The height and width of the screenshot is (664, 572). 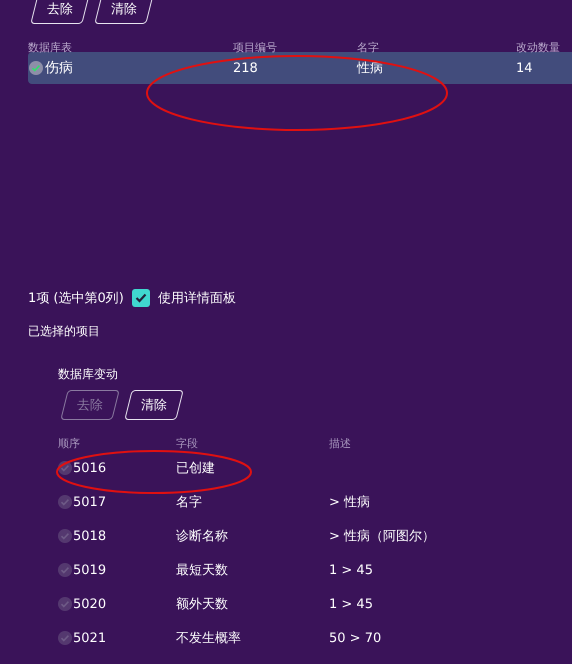 I want to click on table-cell: 5016, so click(x=89, y=468).